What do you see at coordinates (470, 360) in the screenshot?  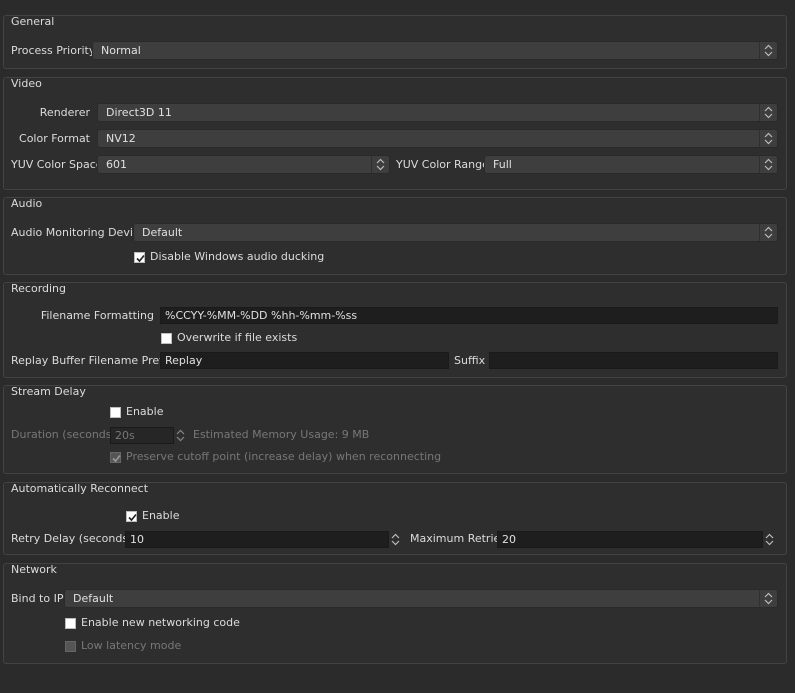 I see `suffix-label: Suffix` at bounding box center [470, 360].